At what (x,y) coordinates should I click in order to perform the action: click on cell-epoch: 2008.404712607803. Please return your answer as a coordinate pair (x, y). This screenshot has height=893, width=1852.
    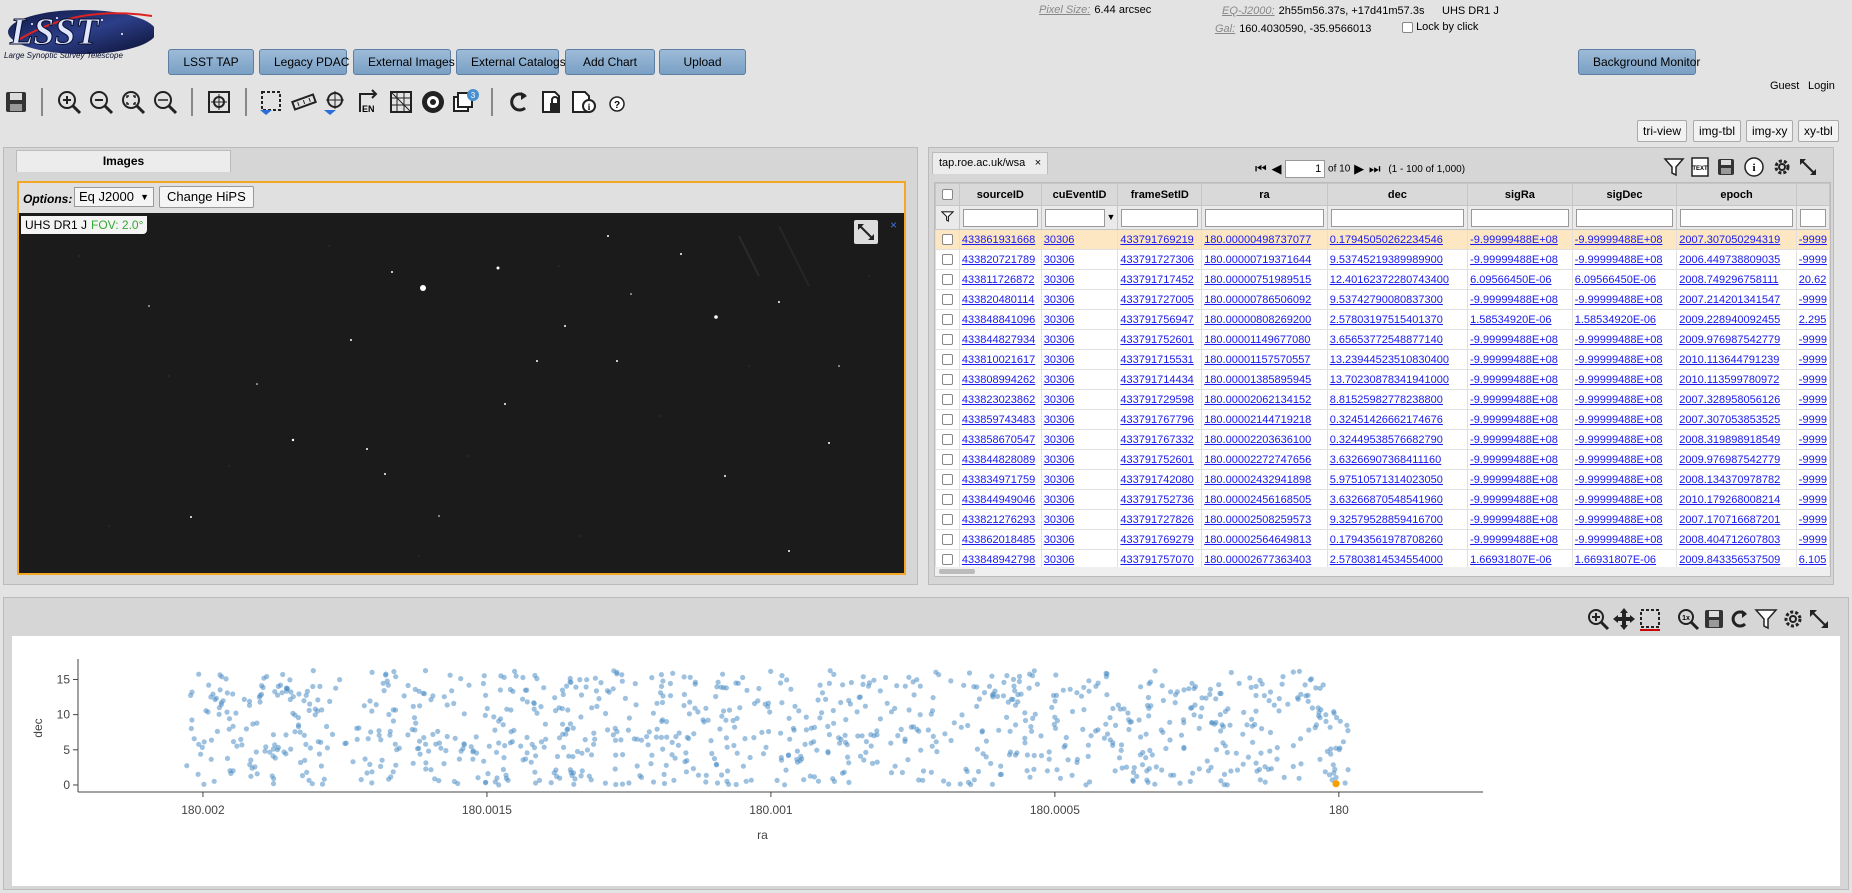
    Looking at the image, I should click on (1736, 539).